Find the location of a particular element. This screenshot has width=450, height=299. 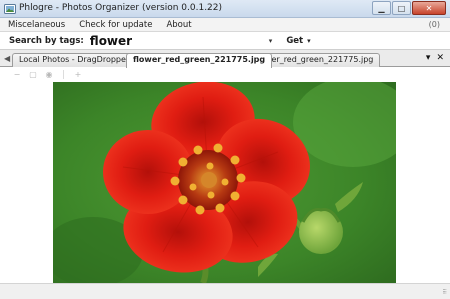

app-icon is located at coordinates (10, 9).